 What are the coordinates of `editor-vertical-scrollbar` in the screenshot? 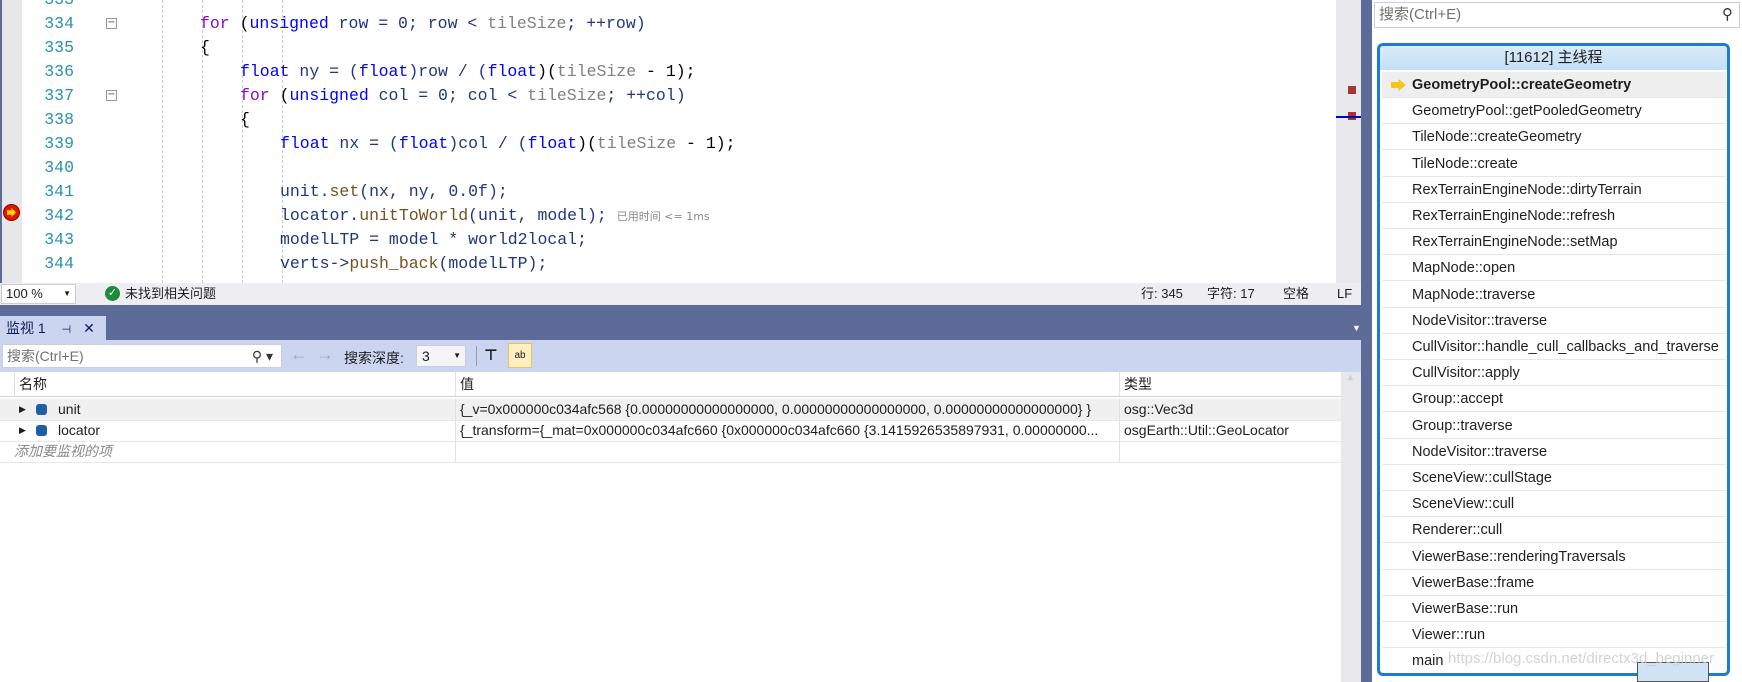 It's located at (1348, 141).